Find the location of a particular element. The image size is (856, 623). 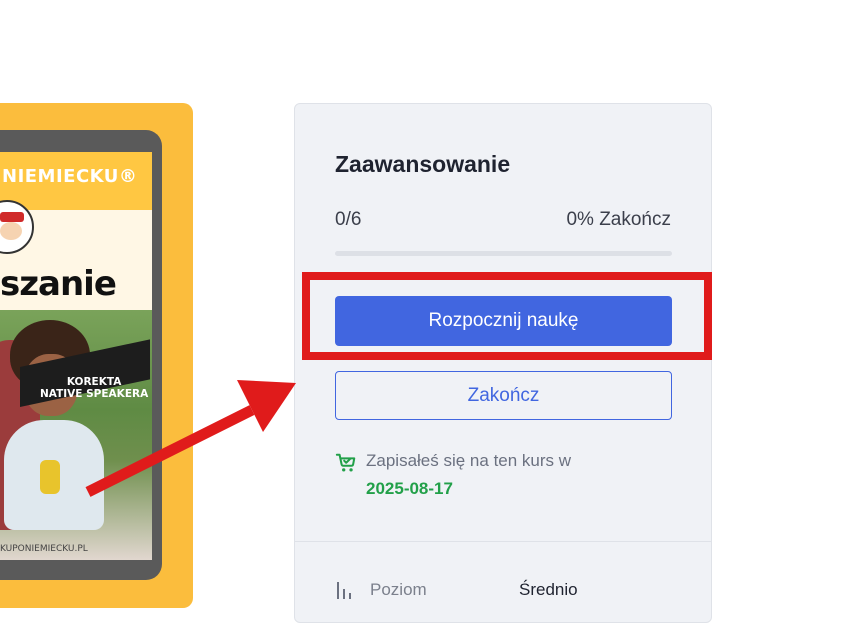

card-divider is located at coordinates (503, 541).